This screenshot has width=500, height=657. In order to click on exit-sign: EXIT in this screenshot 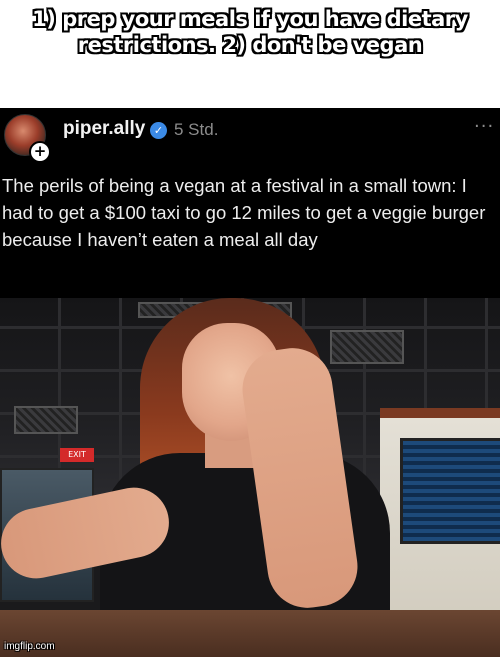, I will do `click(77, 455)`.